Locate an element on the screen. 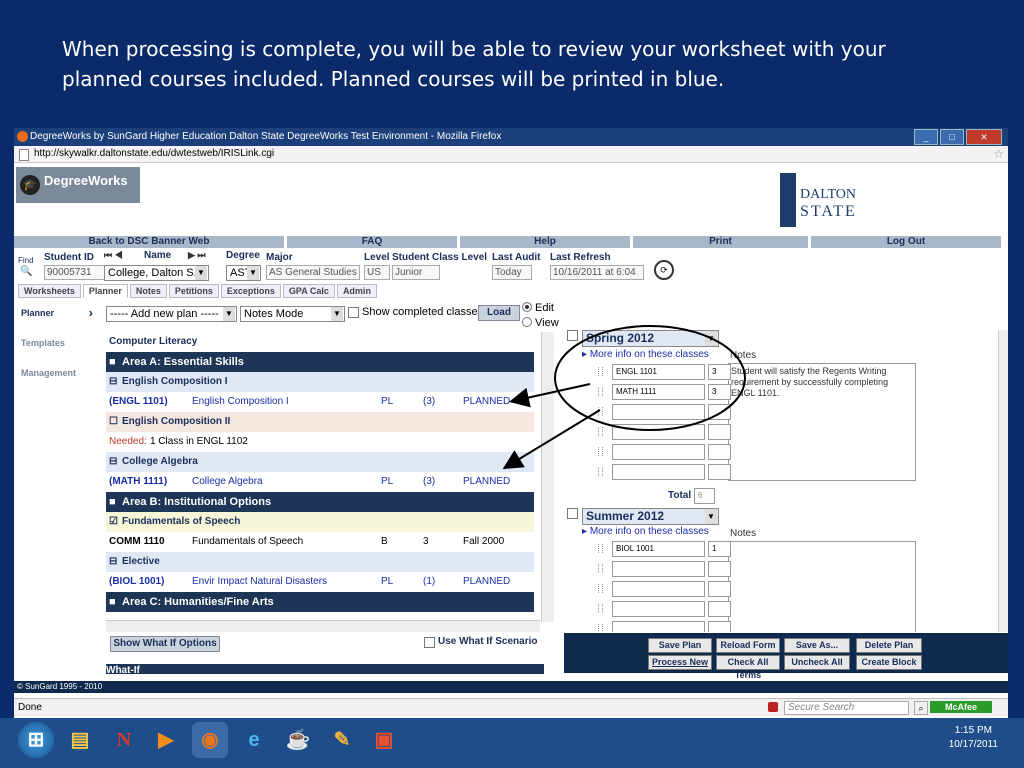  show-completed-checkbox is located at coordinates (353, 312).